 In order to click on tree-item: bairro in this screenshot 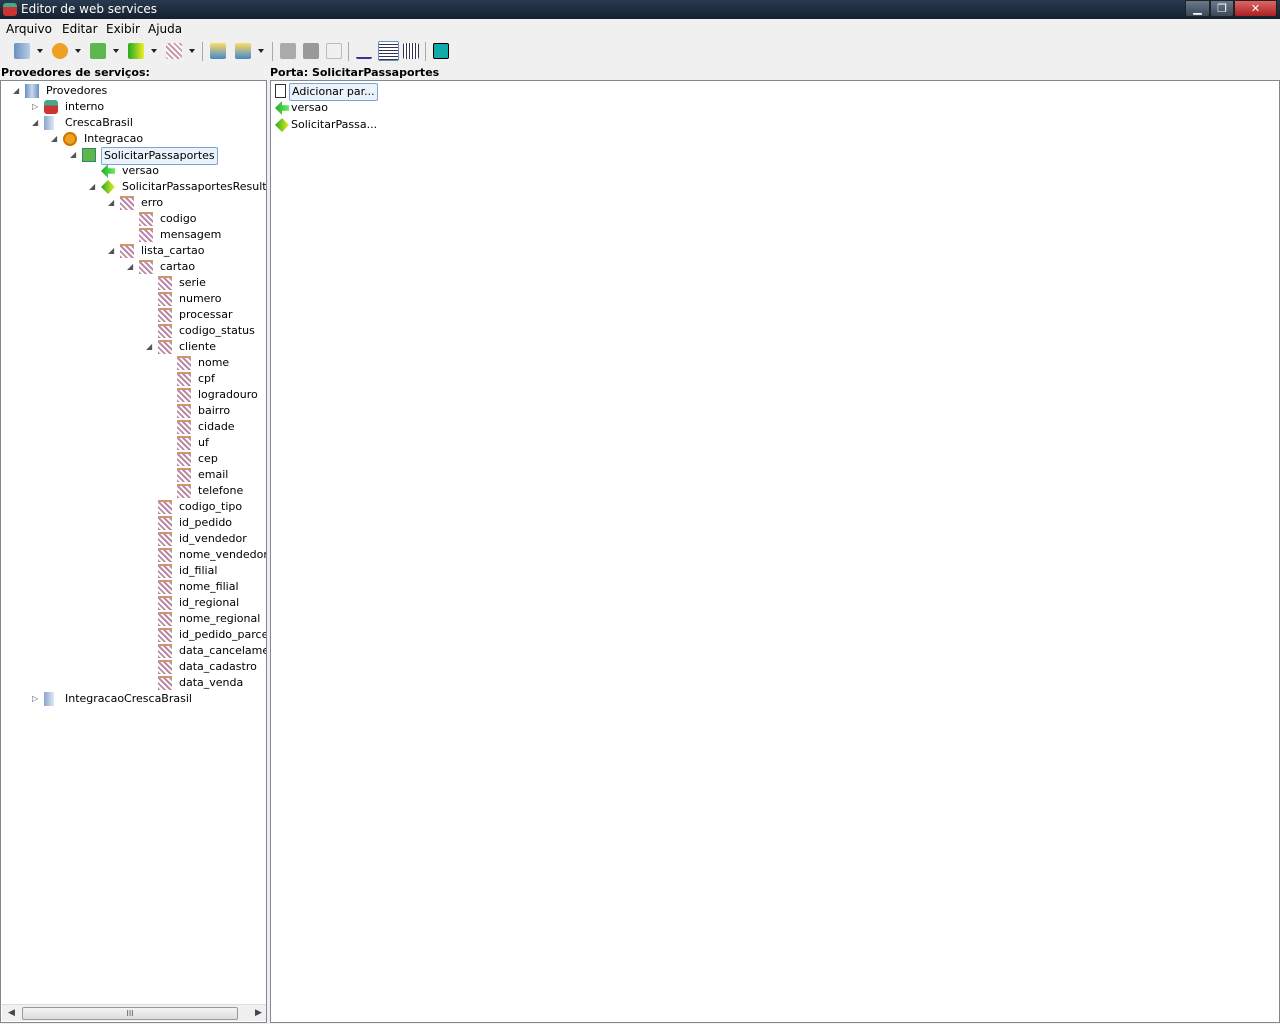, I will do `click(133, 411)`.